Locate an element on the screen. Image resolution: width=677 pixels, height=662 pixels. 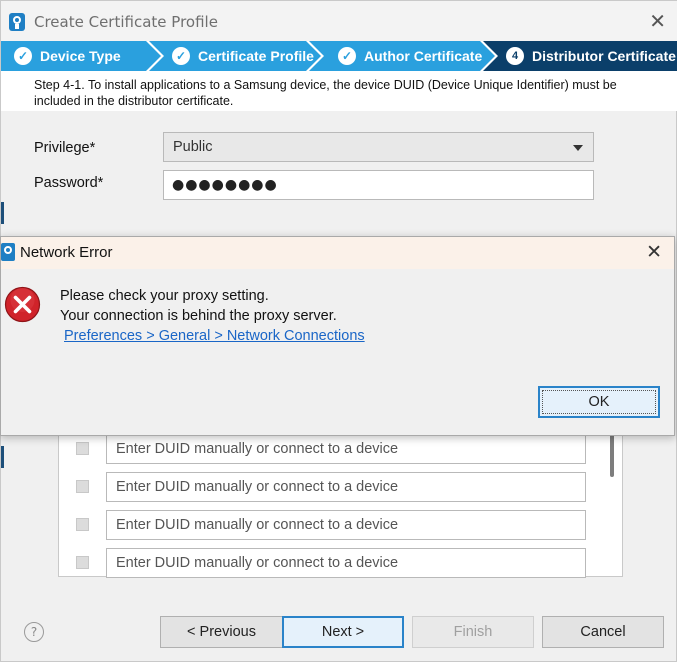
chevron-down-icon is located at coordinates (578, 148).